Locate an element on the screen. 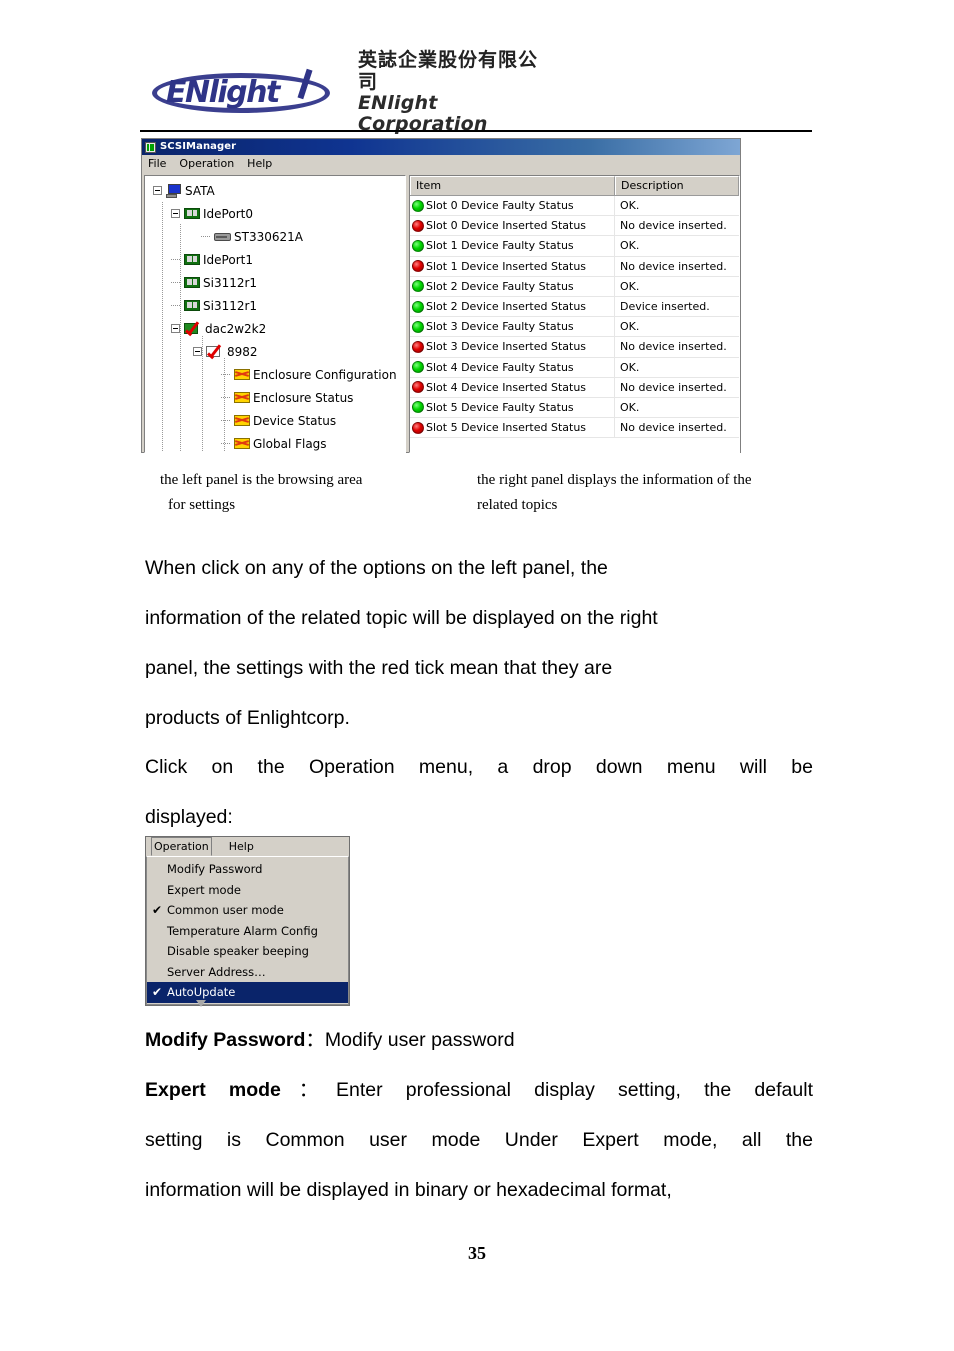  table-row: Slot 2 Device Faulty Status OK. is located at coordinates (574, 286).